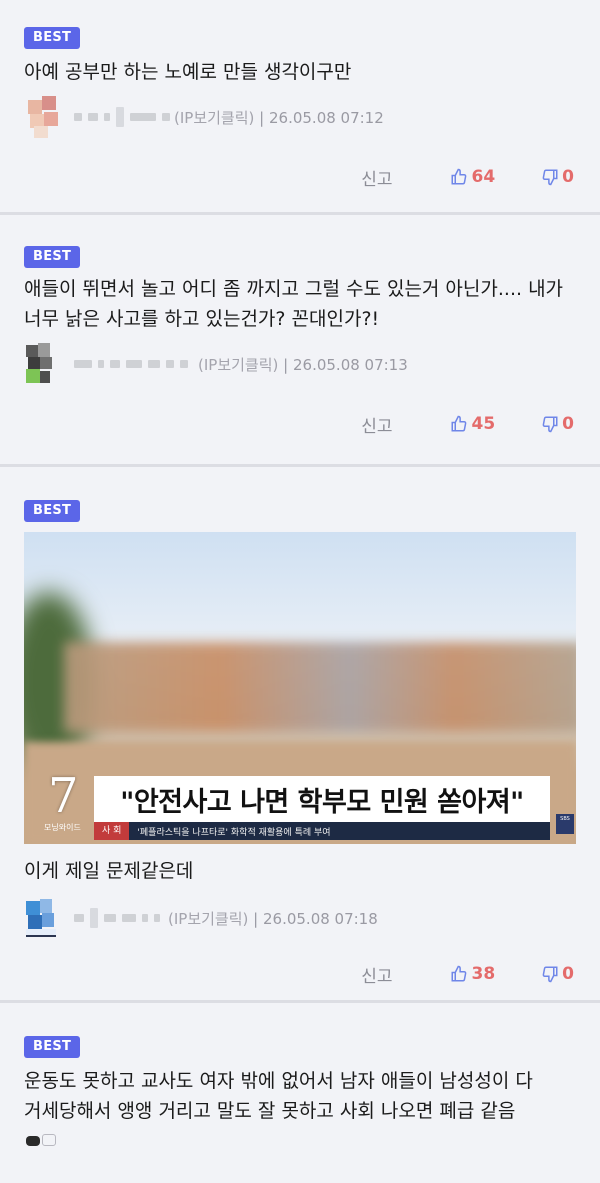  I want to click on like-button: 45, so click(472, 424).